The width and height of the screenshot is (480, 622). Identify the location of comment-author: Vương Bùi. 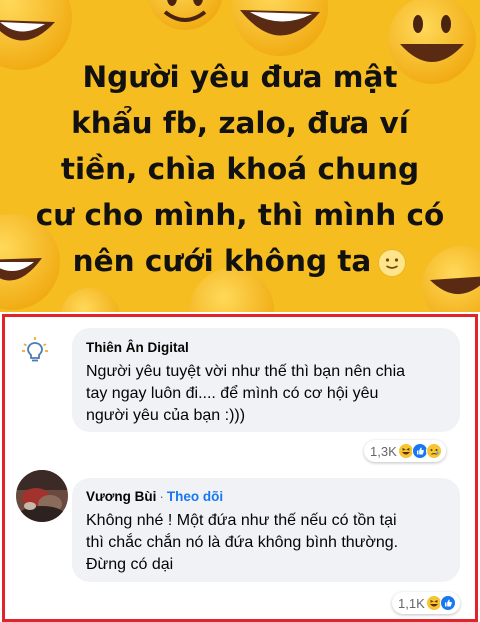
(121, 496).